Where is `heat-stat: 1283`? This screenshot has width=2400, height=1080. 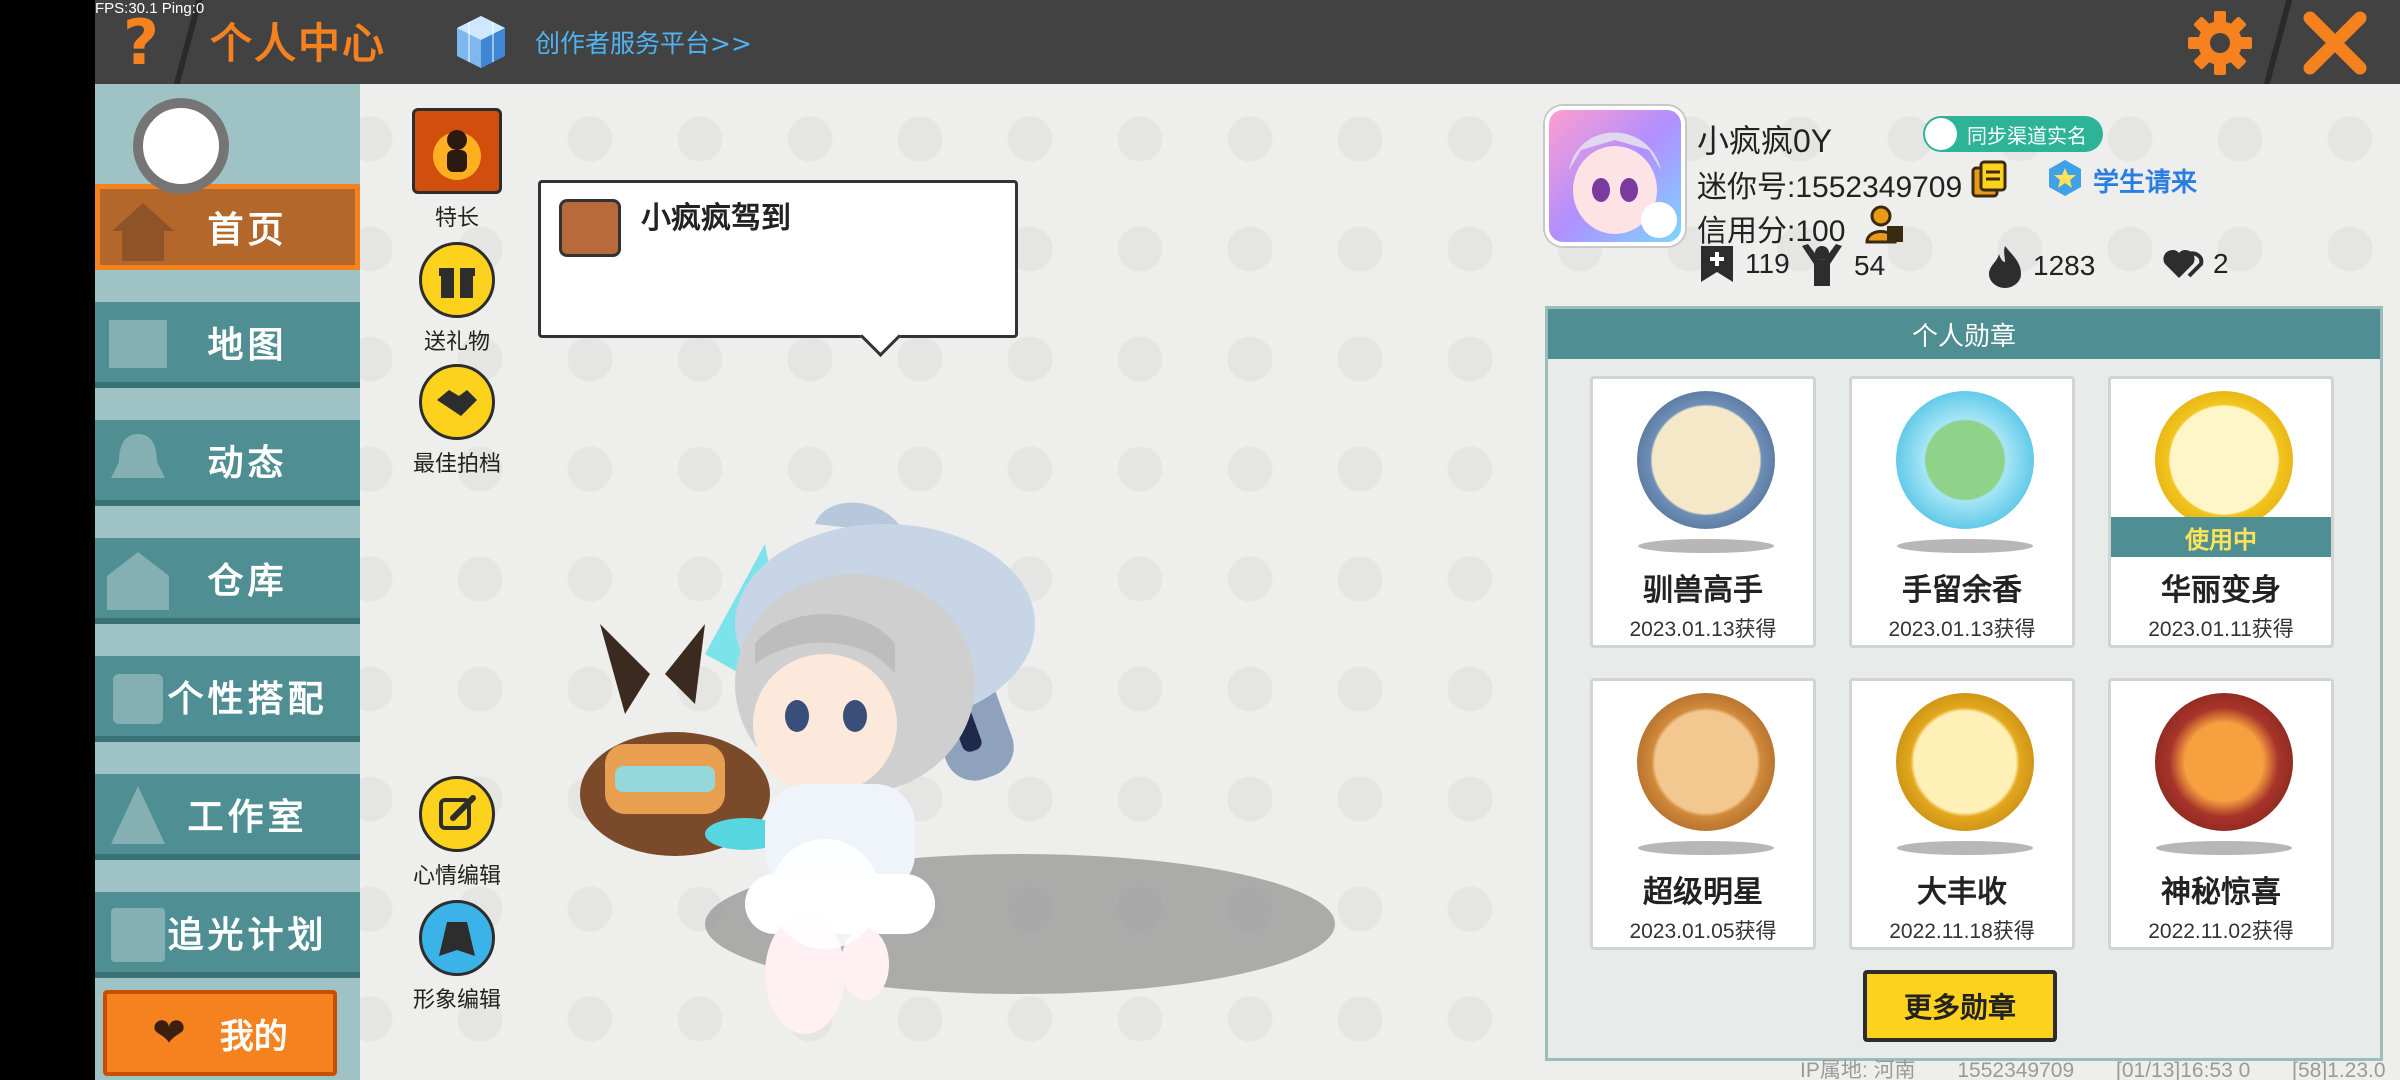 heat-stat: 1283 is located at coordinates (2040, 266).